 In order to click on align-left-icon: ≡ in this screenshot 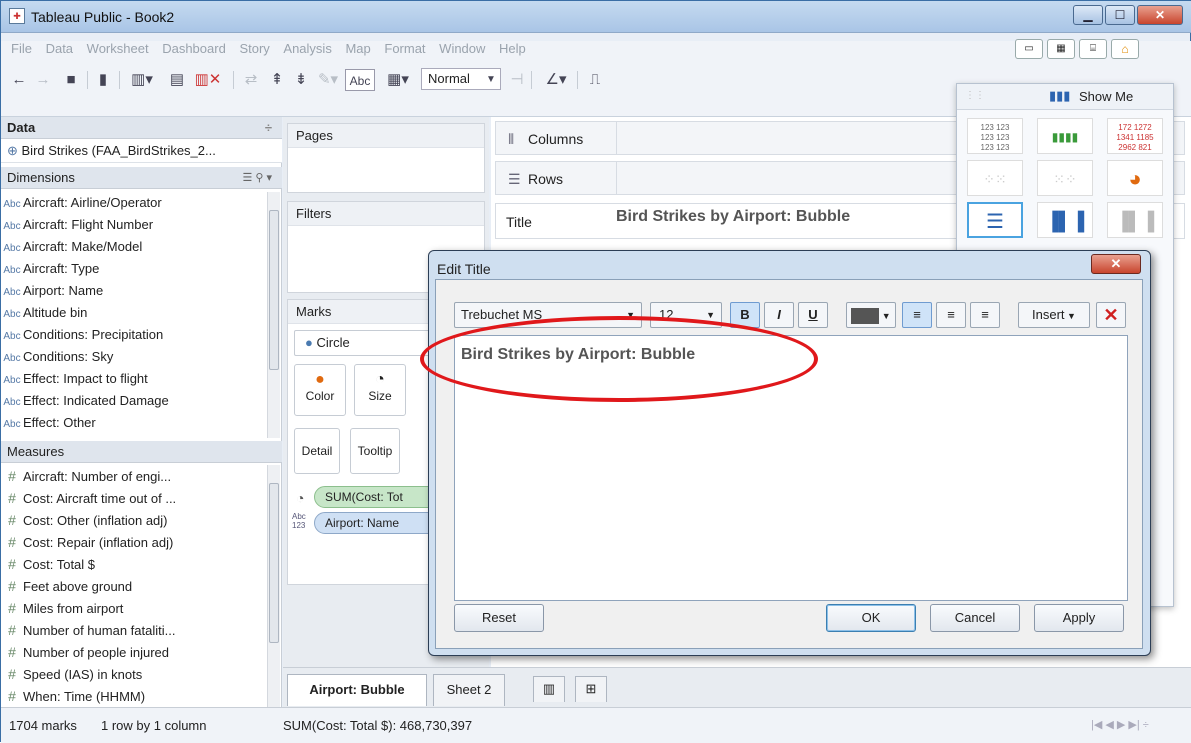, I will do `click(917, 315)`.